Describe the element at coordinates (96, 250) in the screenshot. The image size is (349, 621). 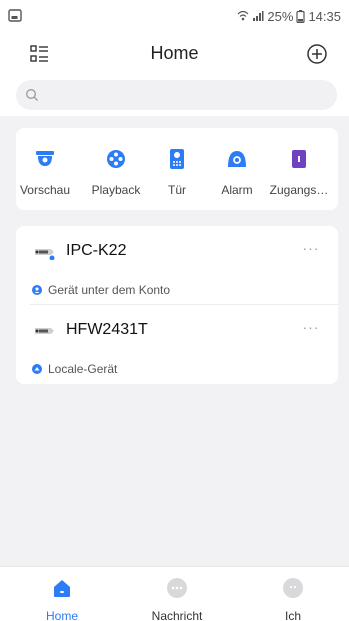
I see `device-name: IPC-K22` at that location.